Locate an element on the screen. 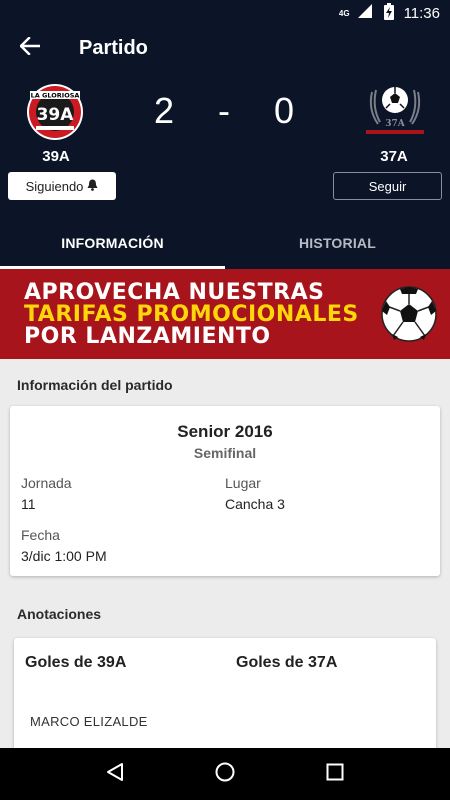  clock: 11:36 is located at coordinates (421, 13).